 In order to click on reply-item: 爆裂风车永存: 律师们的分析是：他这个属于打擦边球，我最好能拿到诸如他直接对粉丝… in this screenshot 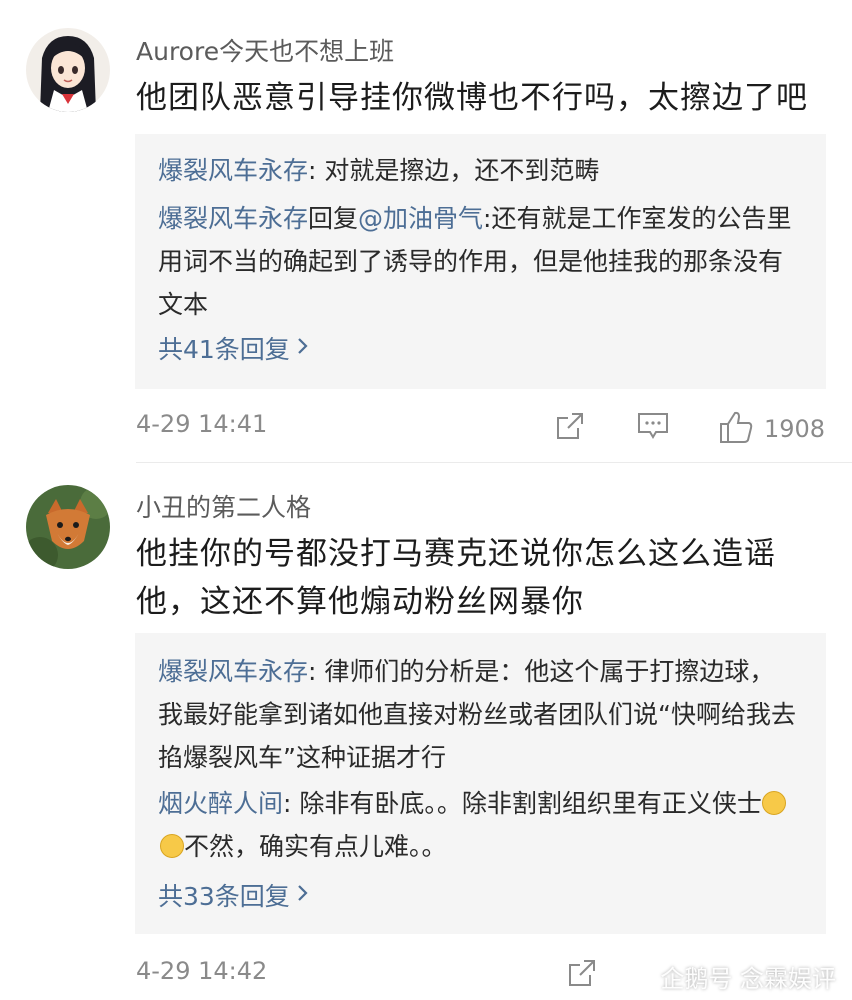, I will do `click(478, 714)`.